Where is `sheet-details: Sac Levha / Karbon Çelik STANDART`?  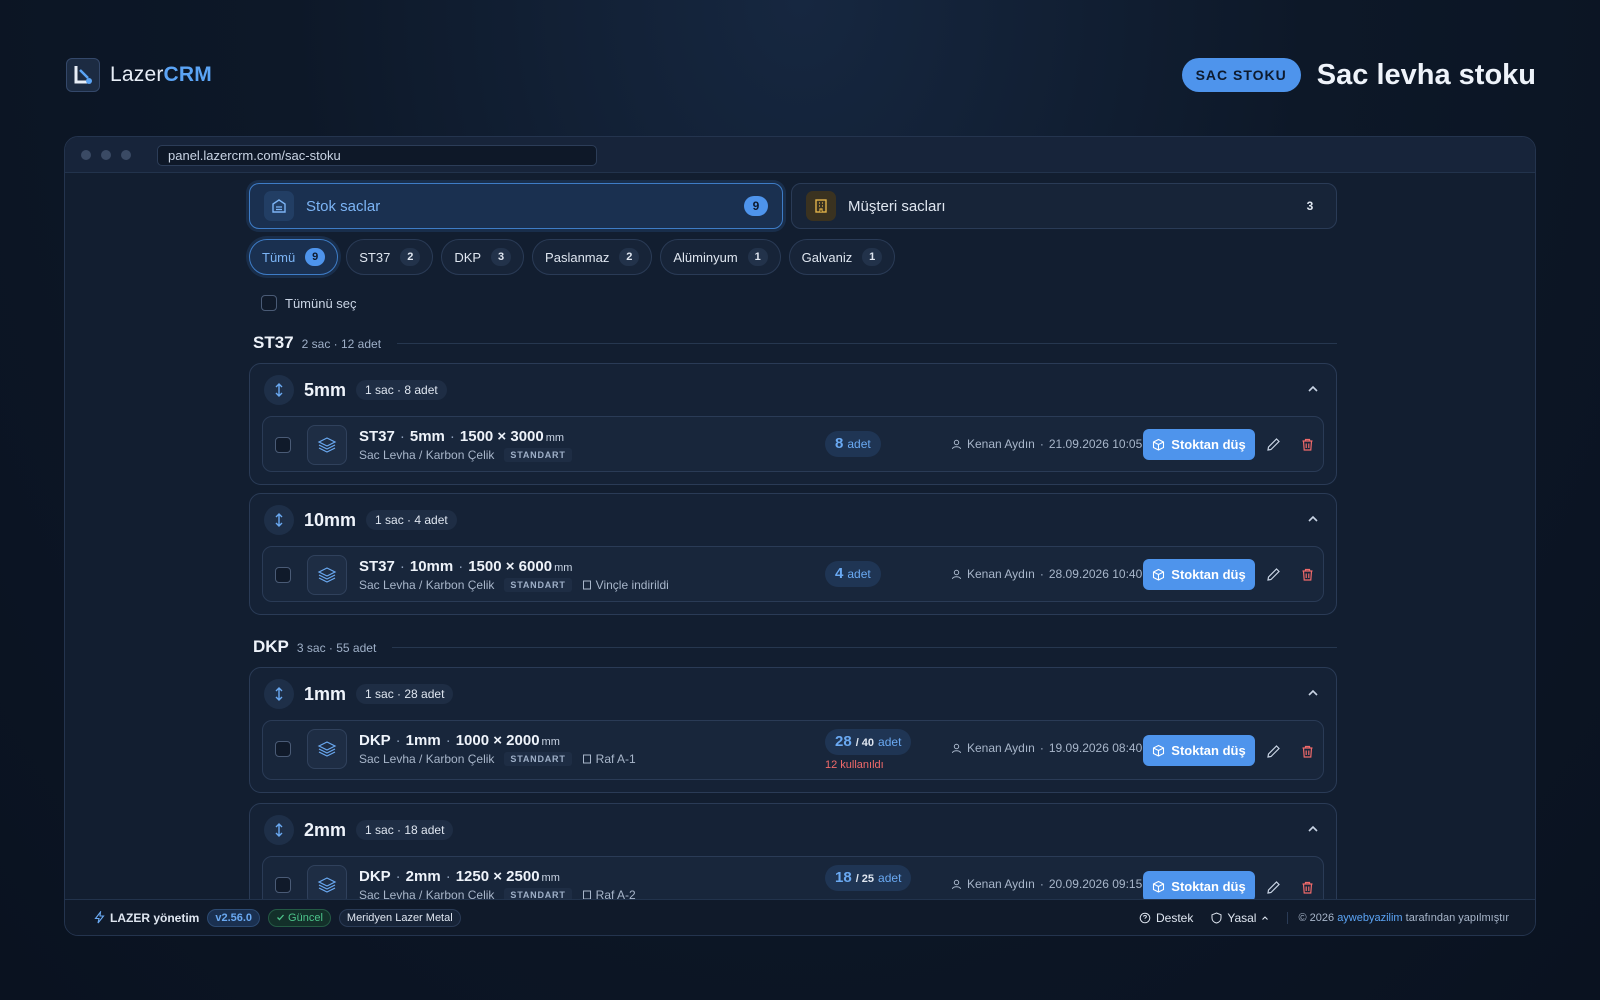
sheet-details: Sac Levha / Karbon Çelik STANDART is located at coordinates (465, 455).